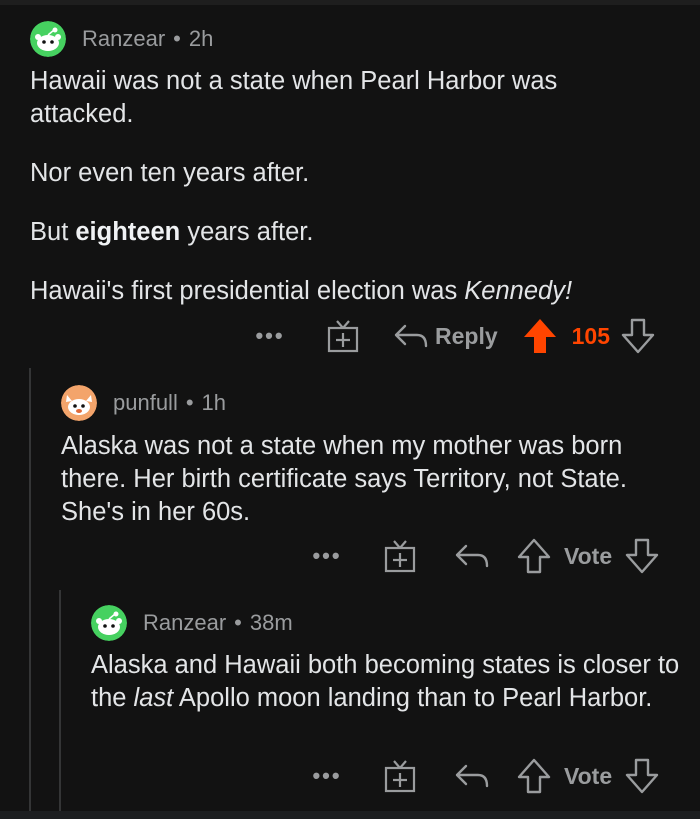 The height and width of the screenshot is (819, 700). Describe the element at coordinates (170, 173) in the screenshot. I see `comment-paragraph: Nor even ten years after.` at that location.